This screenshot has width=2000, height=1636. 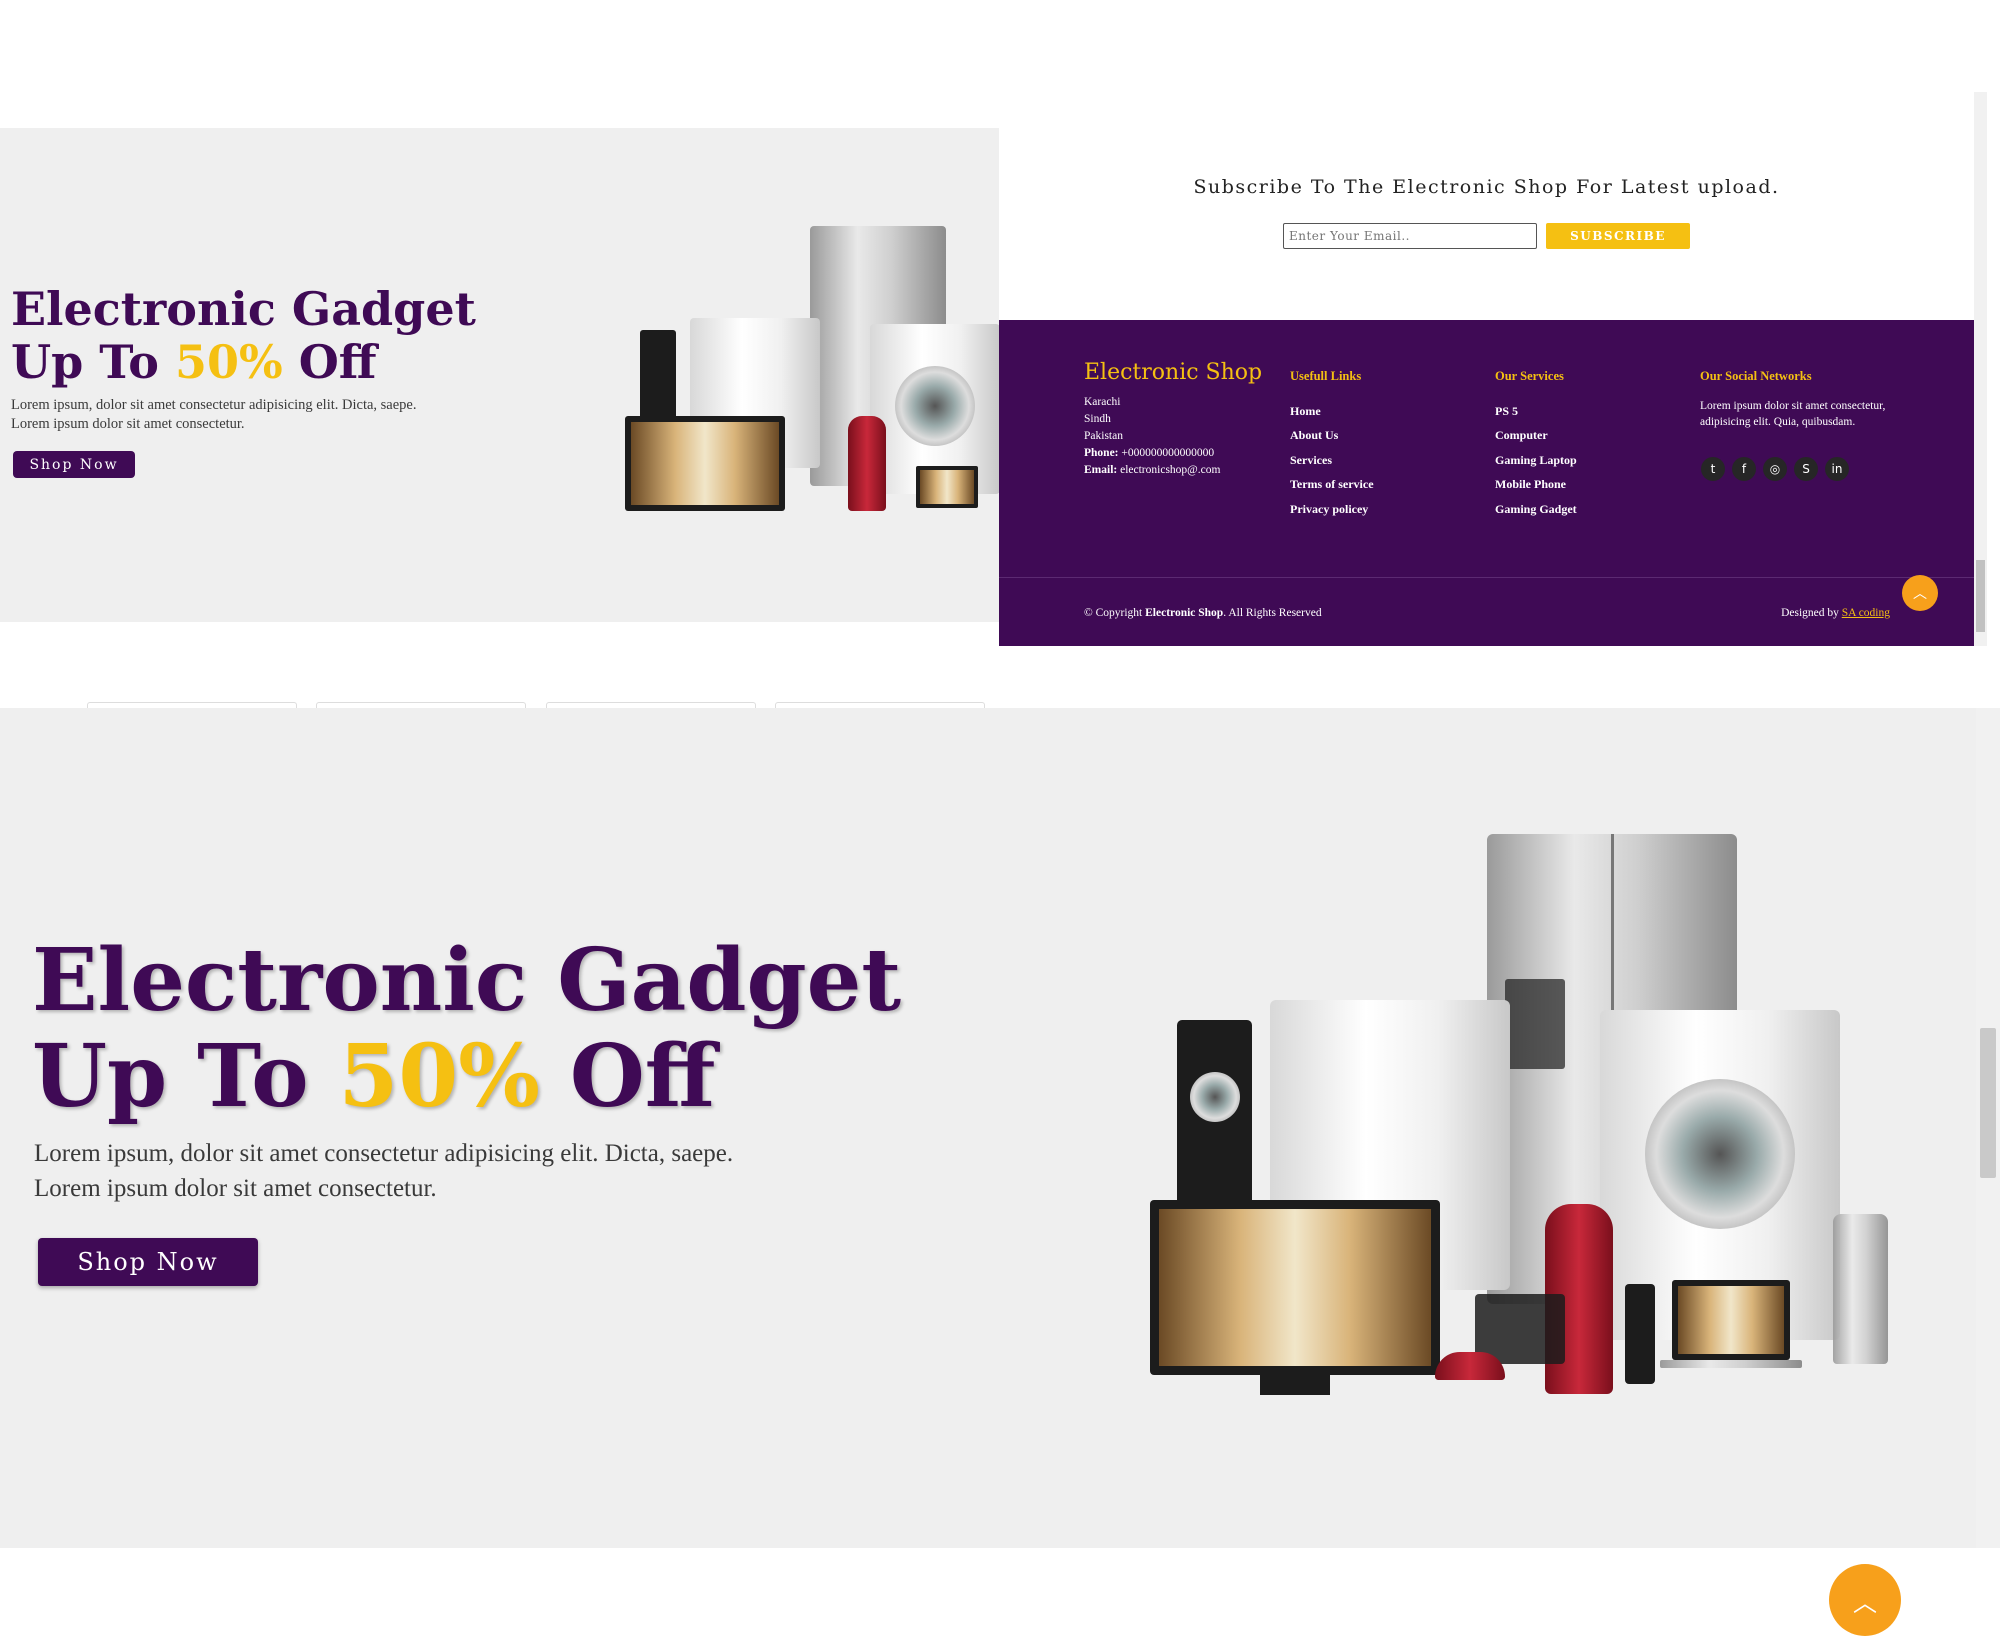 What do you see at coordinates (1756, 376) in the screenshot?
I see `social-heading: Our Social Networks` at bounding box center [1756, 376].